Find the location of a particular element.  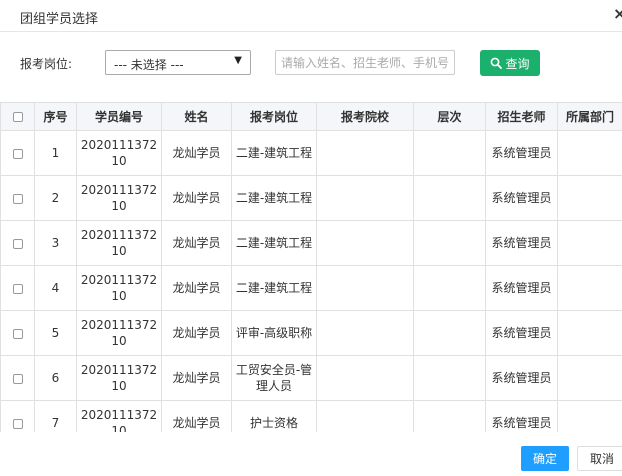

header-department: 所属部门 is located at coordinates (589, 116).